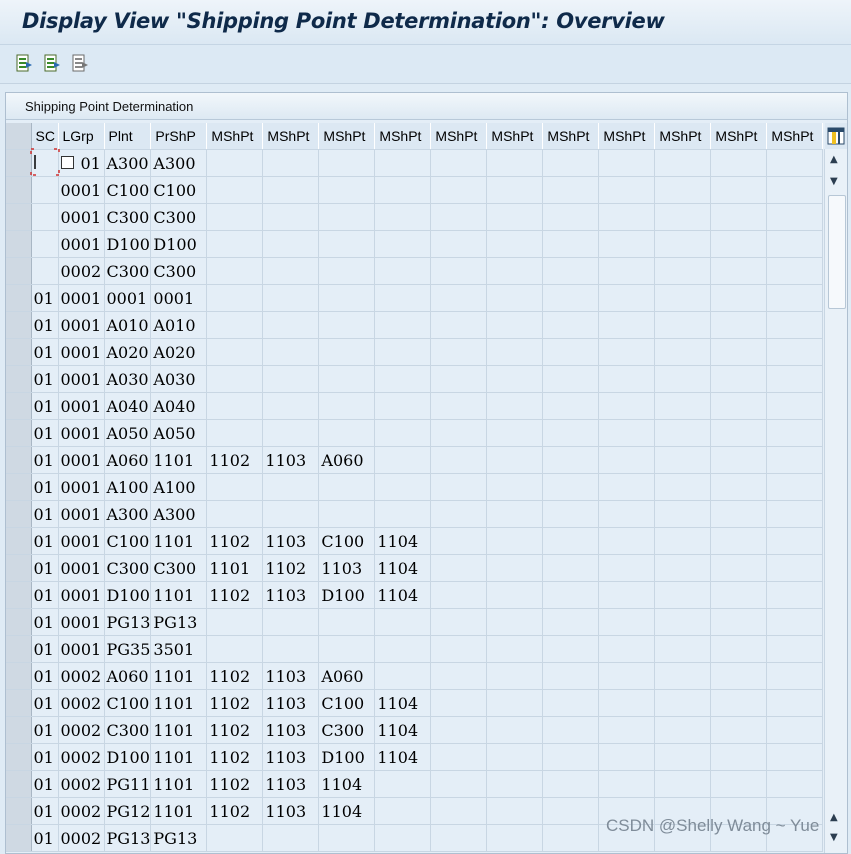 The height and width of the screenshot is (854, 851). I want to click on table-cell: PG13, so click(128, 838).